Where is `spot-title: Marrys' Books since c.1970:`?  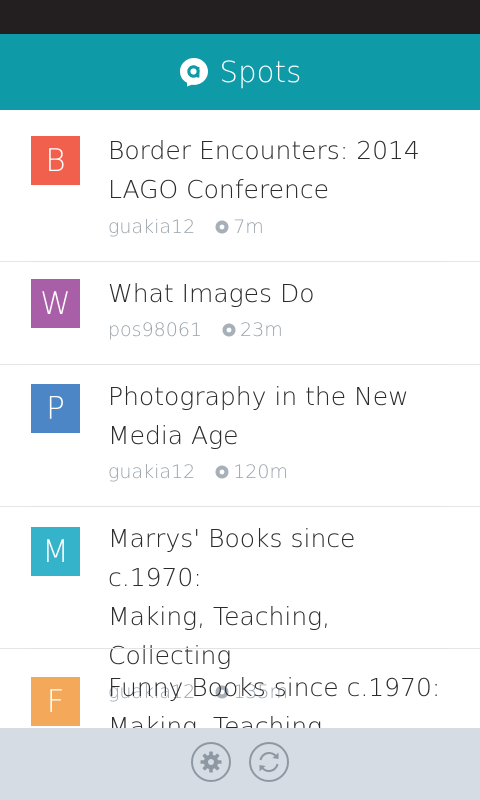
spot-title: Marrys' Books since c.1970: is located at coordinates (232, 558).